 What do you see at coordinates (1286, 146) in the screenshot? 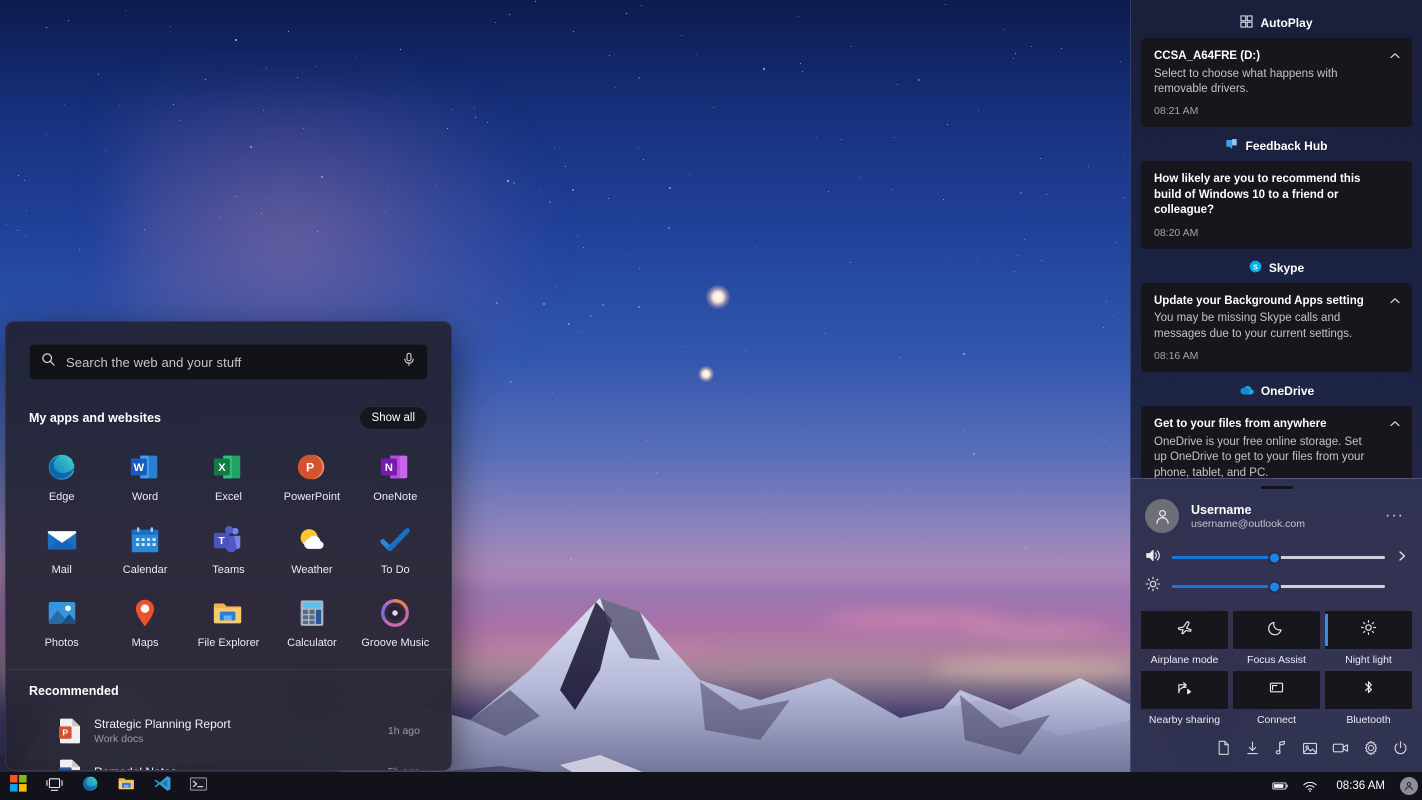
I see `notification-group-app: Feedback Hub` at bounding box center [1286, 146].